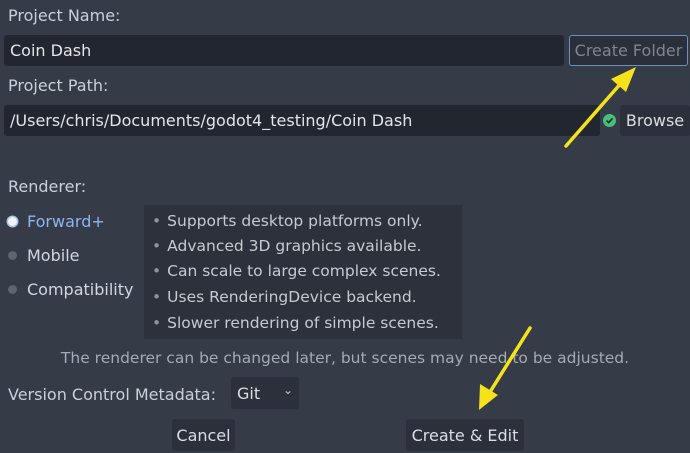  I want to click on project-name-input: Coin Dash, so click(284, 50).